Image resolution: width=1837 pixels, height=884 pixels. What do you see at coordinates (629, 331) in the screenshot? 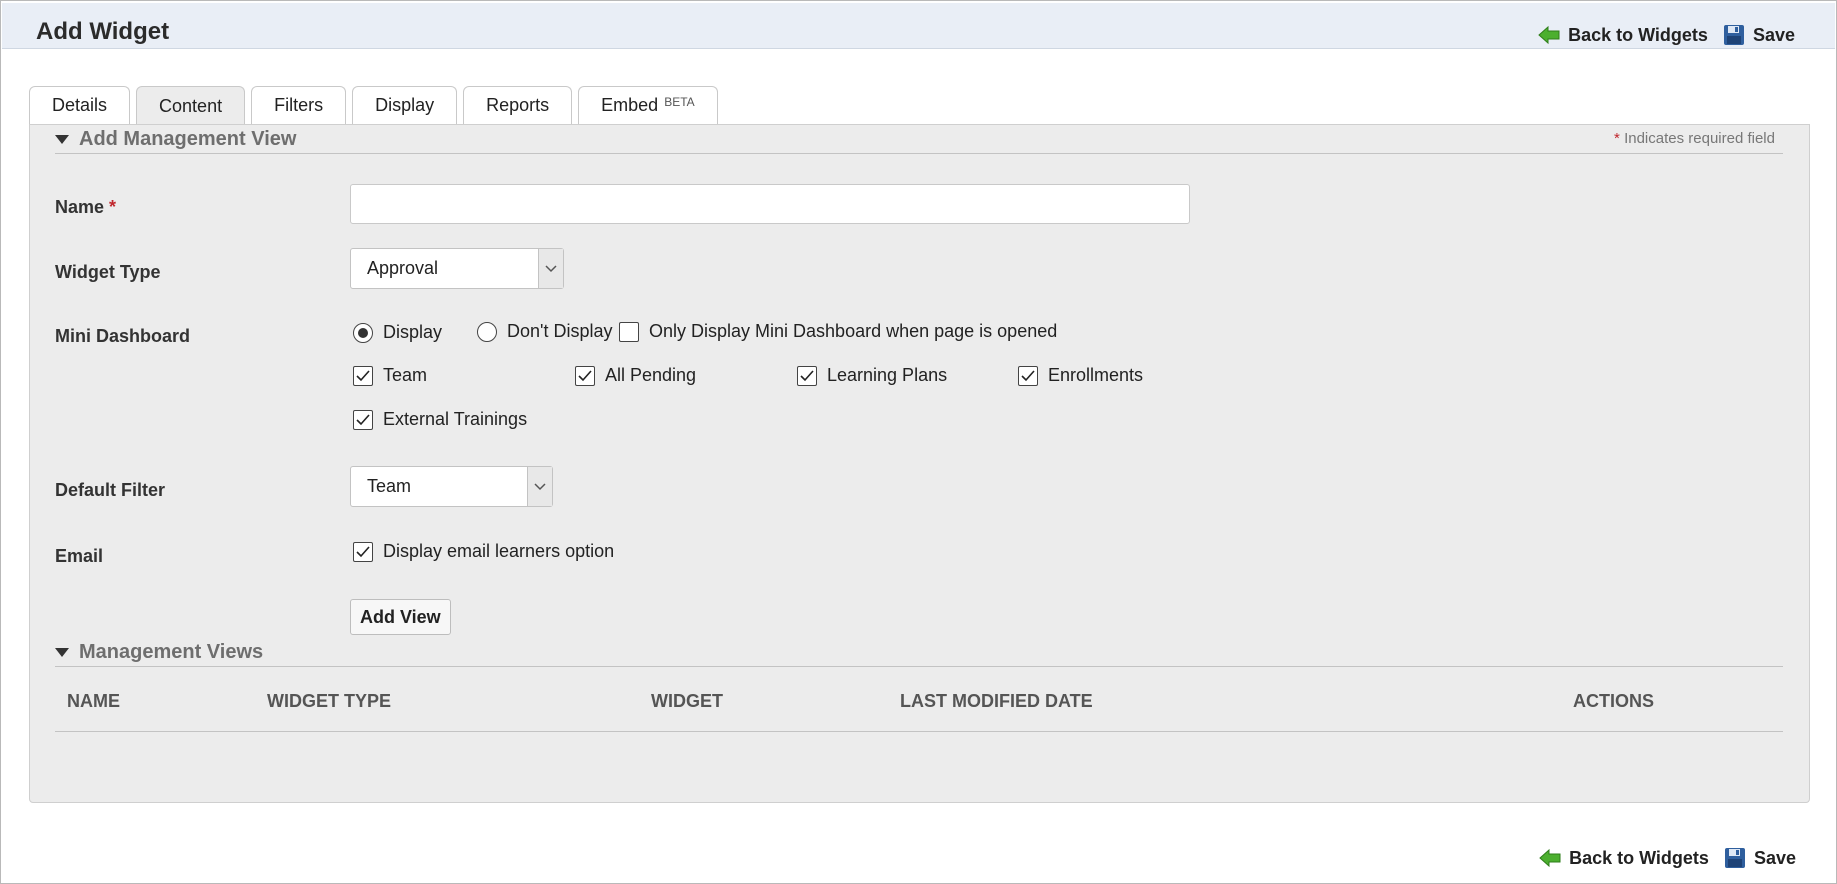
I see `checkbox-unchecked` at bounding box center [629, 331].